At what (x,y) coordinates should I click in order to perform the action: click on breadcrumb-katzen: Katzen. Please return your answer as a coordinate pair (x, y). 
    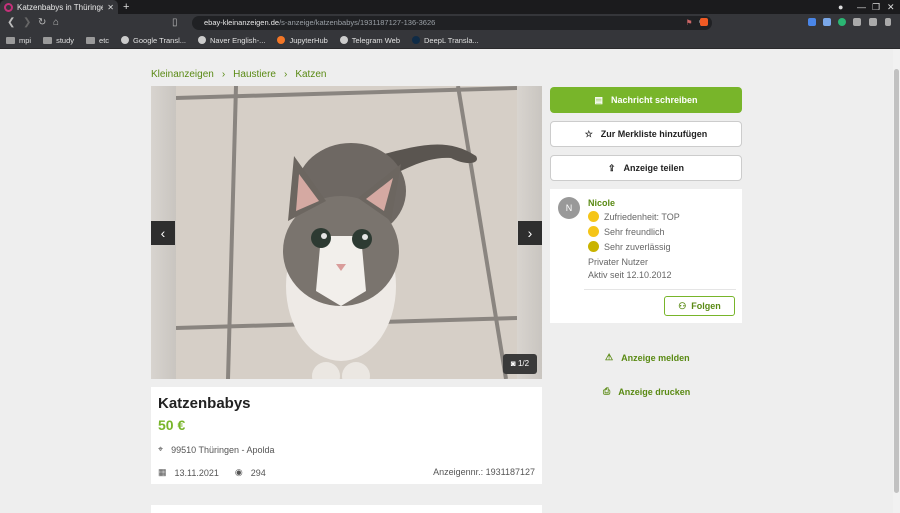
    Looking at the image, I should click on (310, 74).